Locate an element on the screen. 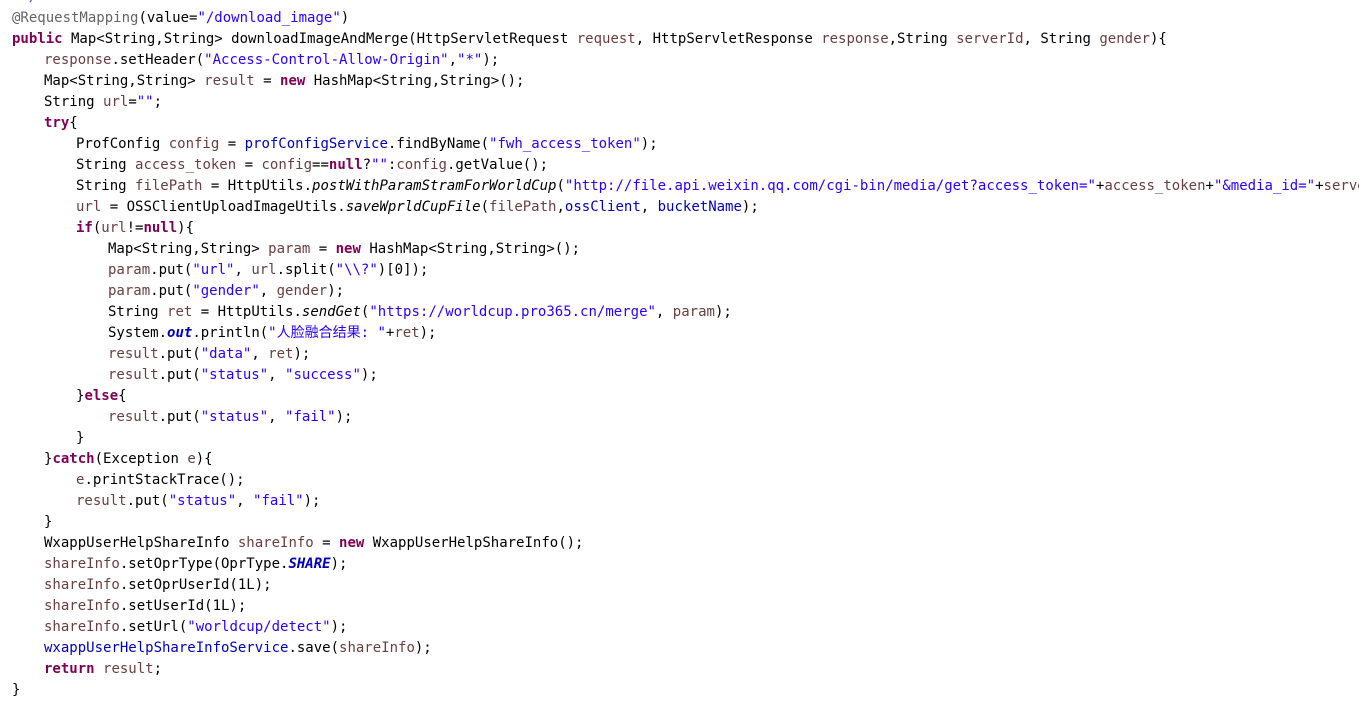 This screenshot has height=703, width=1359. code-token: .split( is located at coordinates (306, 270).